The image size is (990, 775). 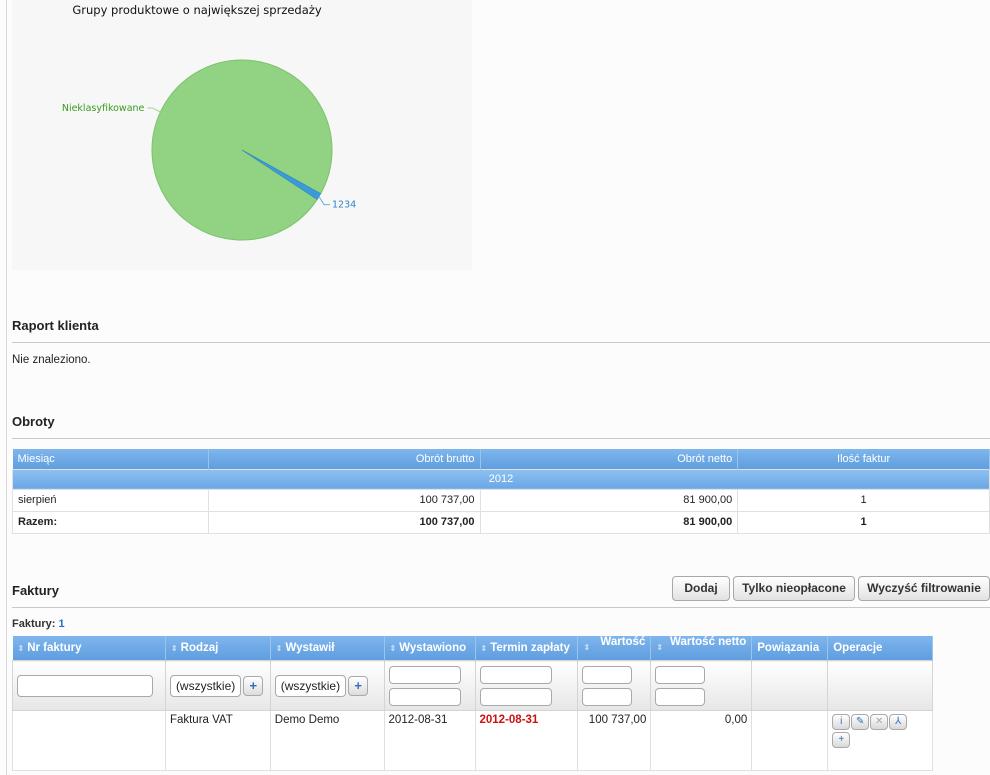 I want to click on total-net: 81 900,00, so click(x=609, y=522).